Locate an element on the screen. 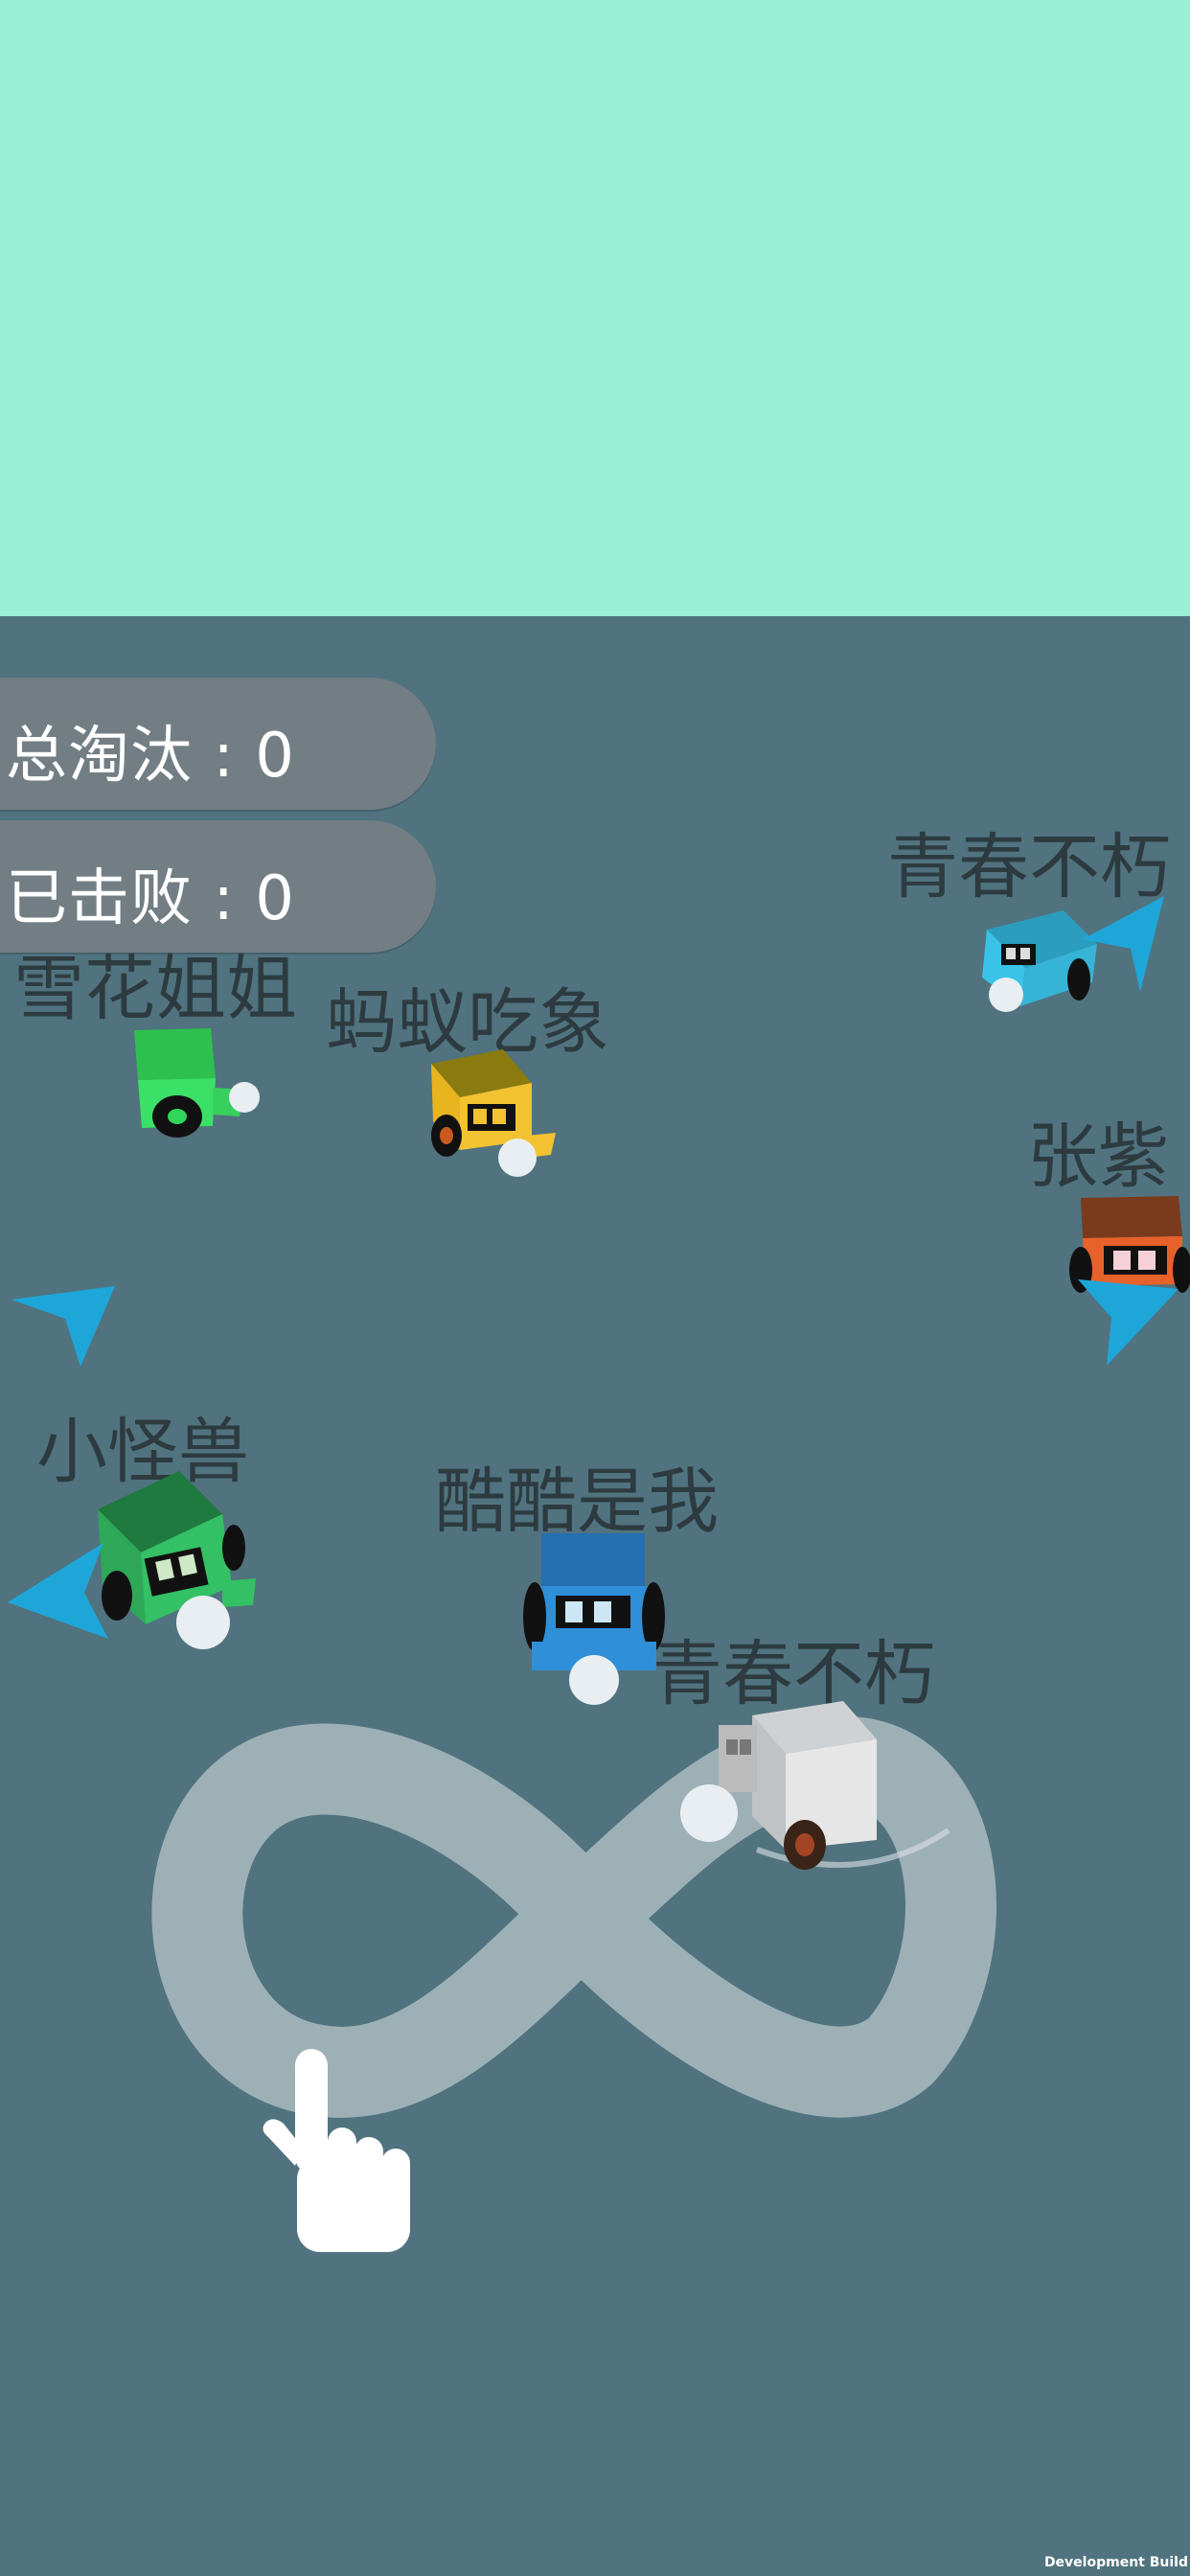  infinity-path-icon is located at coordinates (574, 1916).